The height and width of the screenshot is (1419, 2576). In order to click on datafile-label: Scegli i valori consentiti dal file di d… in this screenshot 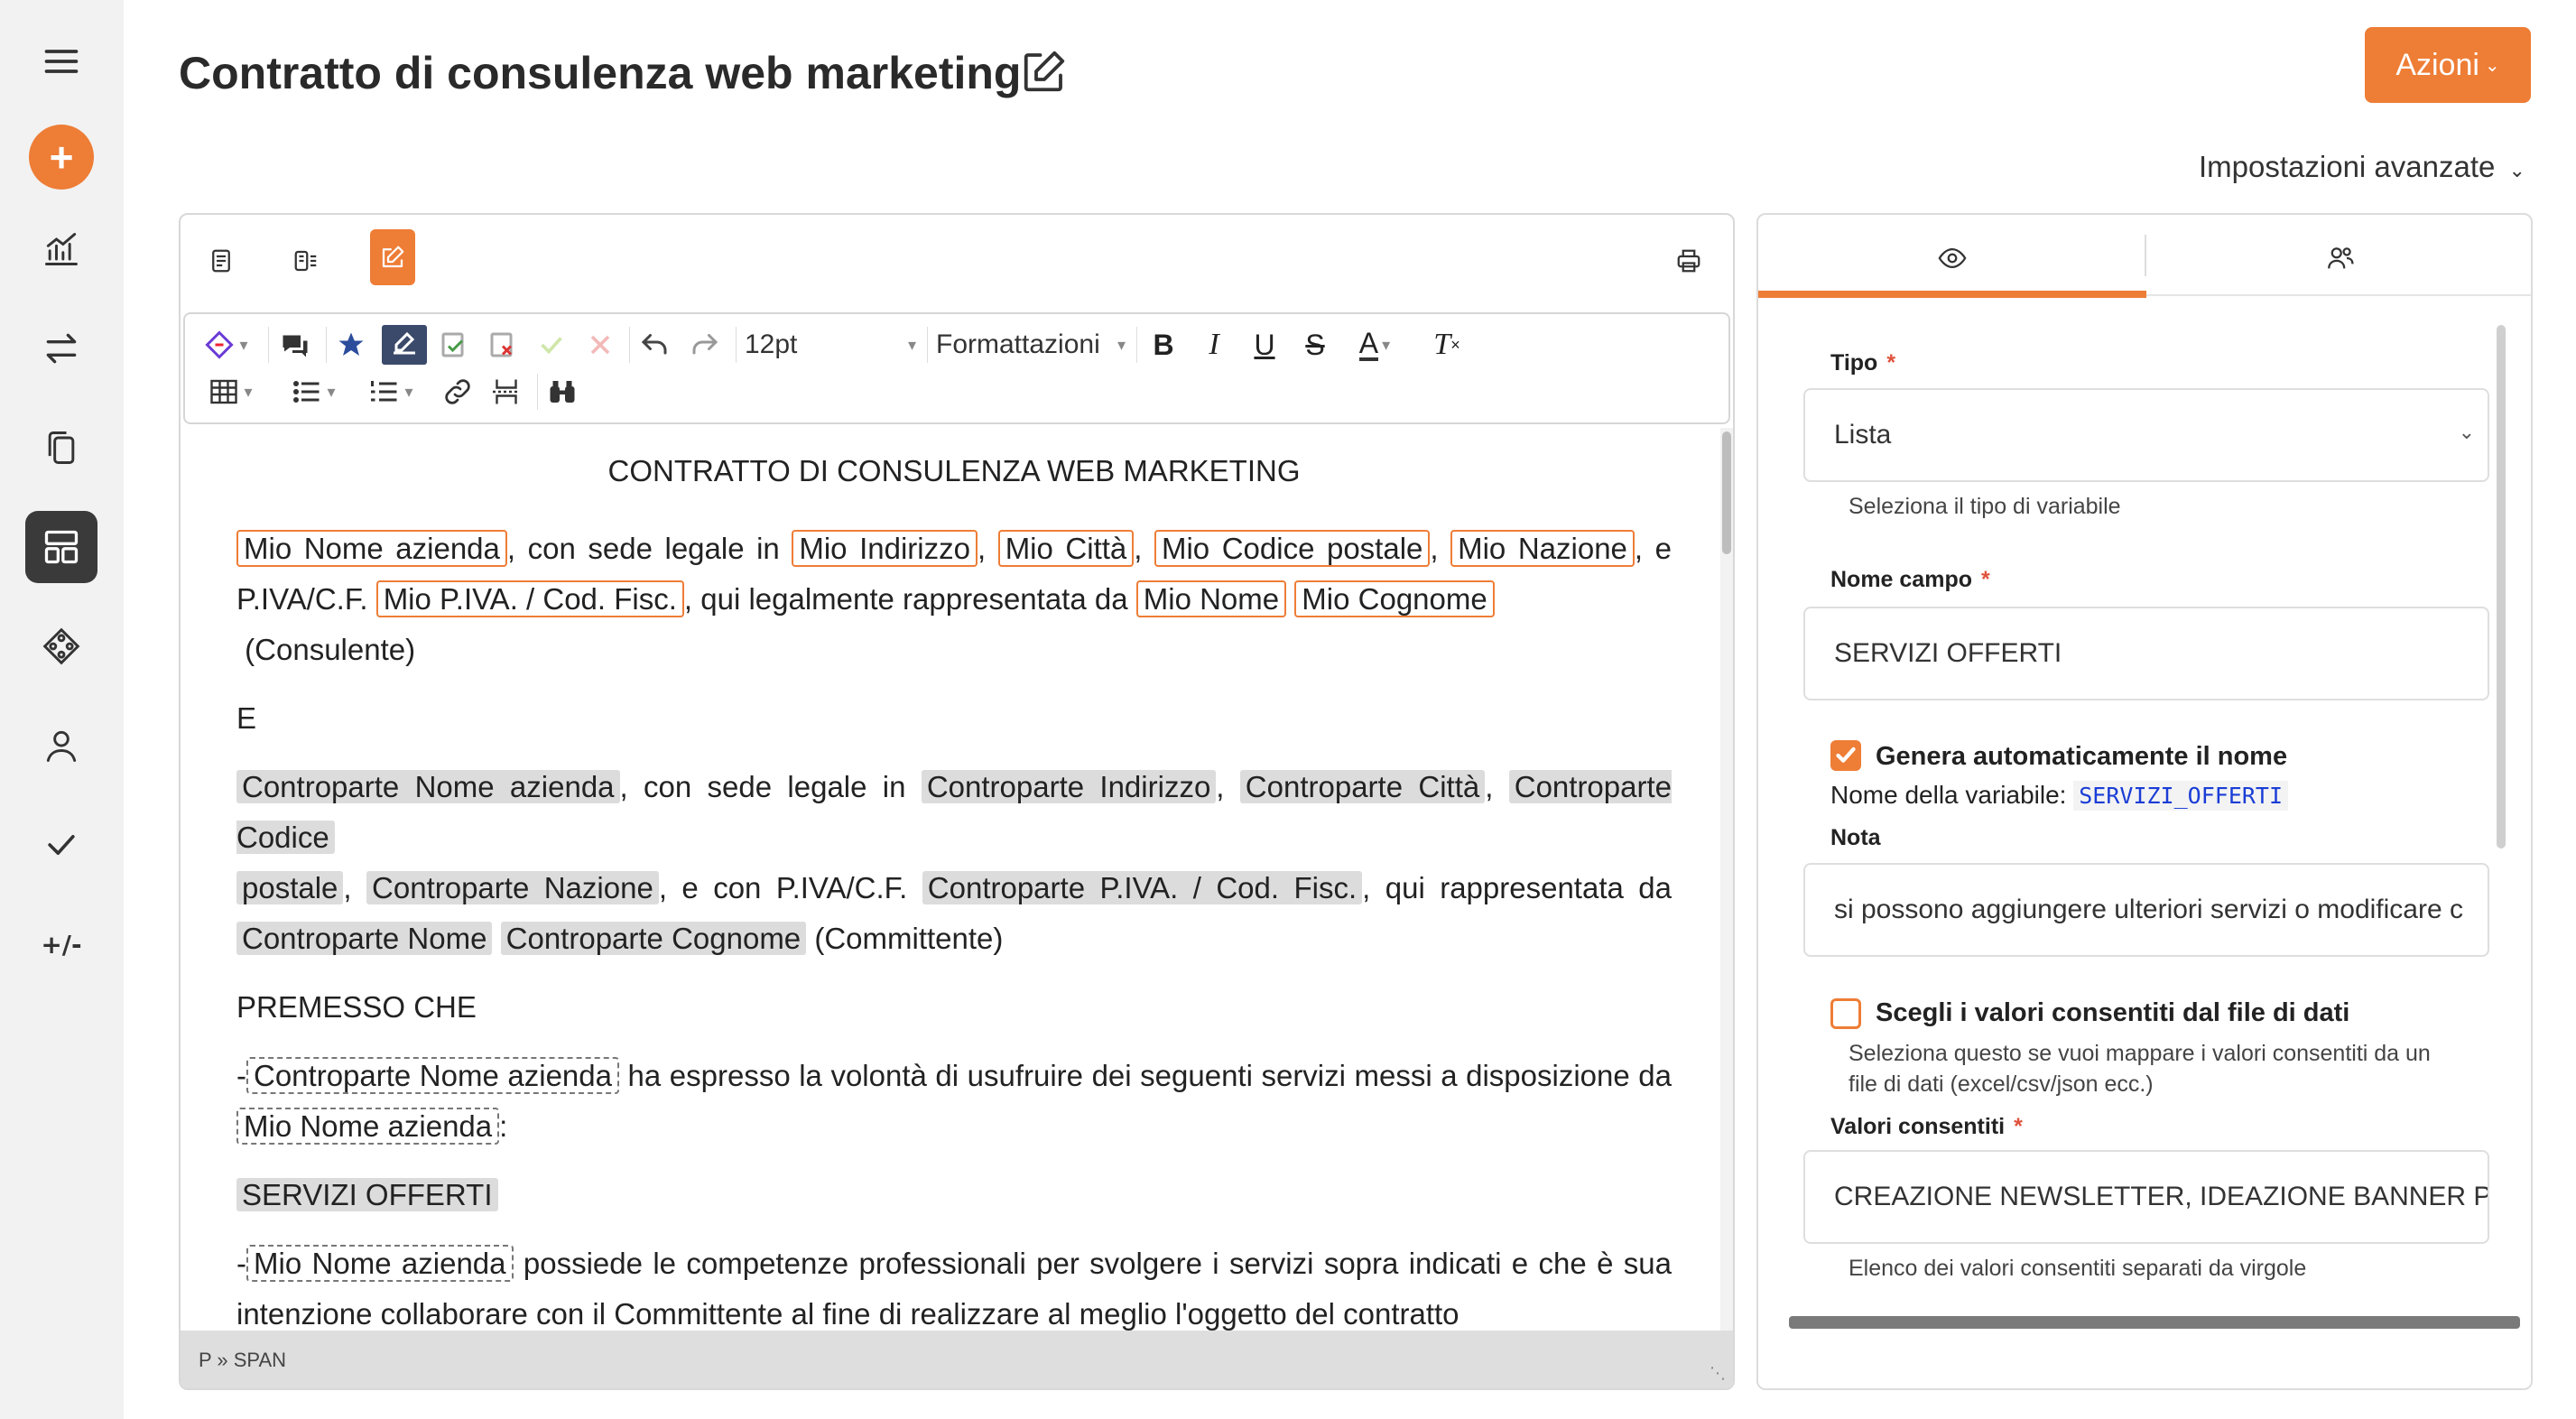, I will do `click(2113, 1013)`.